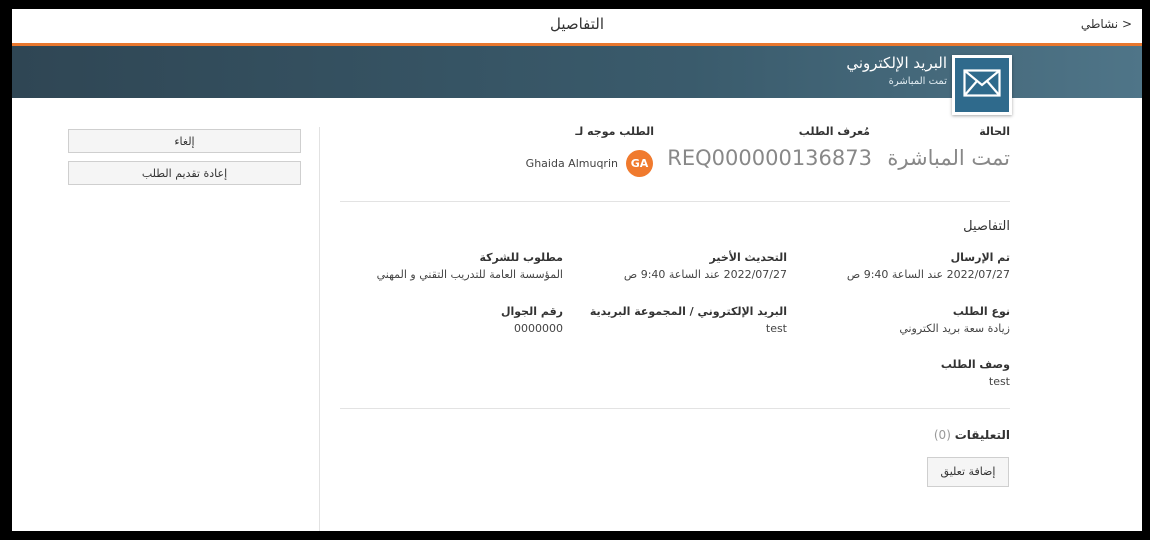 This screenshot has width=1150, height=540. What do you see at coordinates (896, 63) in the screenshot?
I see `banner-title: البريد الإلكتروني` at bounding box center [896, 63].